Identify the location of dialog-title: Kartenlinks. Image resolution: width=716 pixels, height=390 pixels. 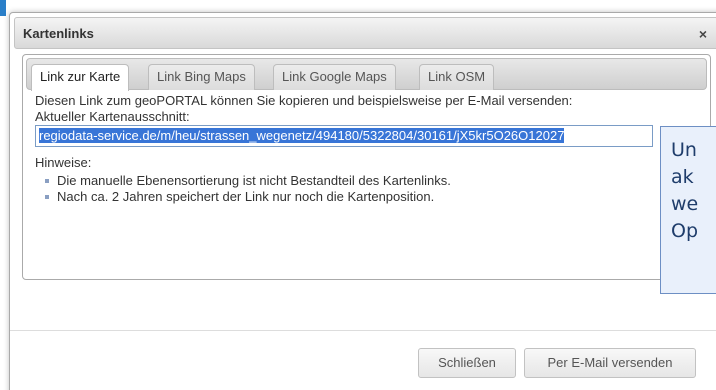
(58, 33).